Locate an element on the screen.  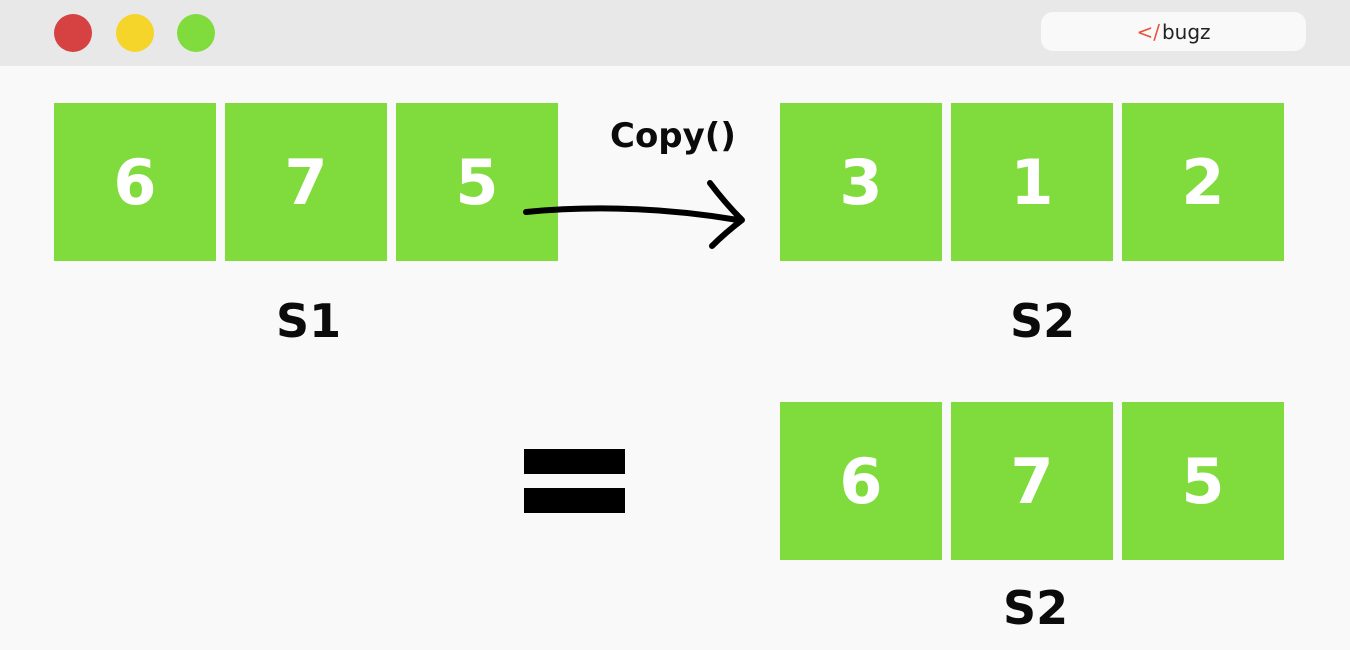
s2-after-element-0: 6 is located at coordinates (861, 481).